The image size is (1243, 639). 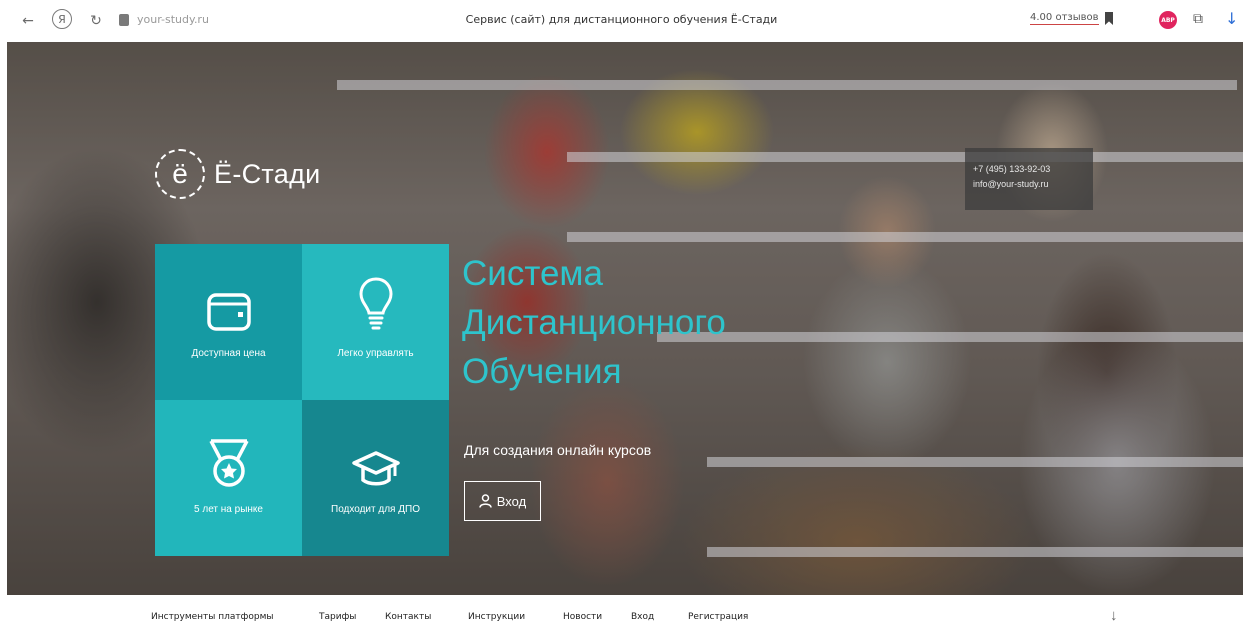 I want to click on feature-tile-manage: Легко управлять, so click(x=375, y=322).